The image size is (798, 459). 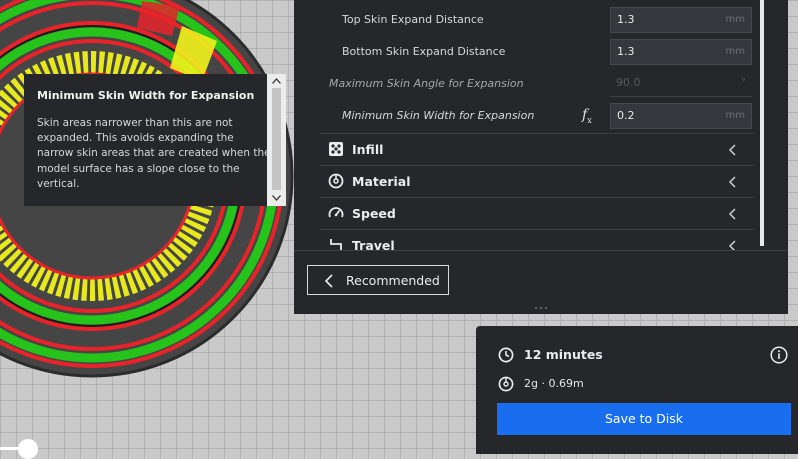 What do you see at coordinates (413, 19) in the screenshot?
I see `setting-label: Top Skin Expand Distance` at bounding box center [413, 19].